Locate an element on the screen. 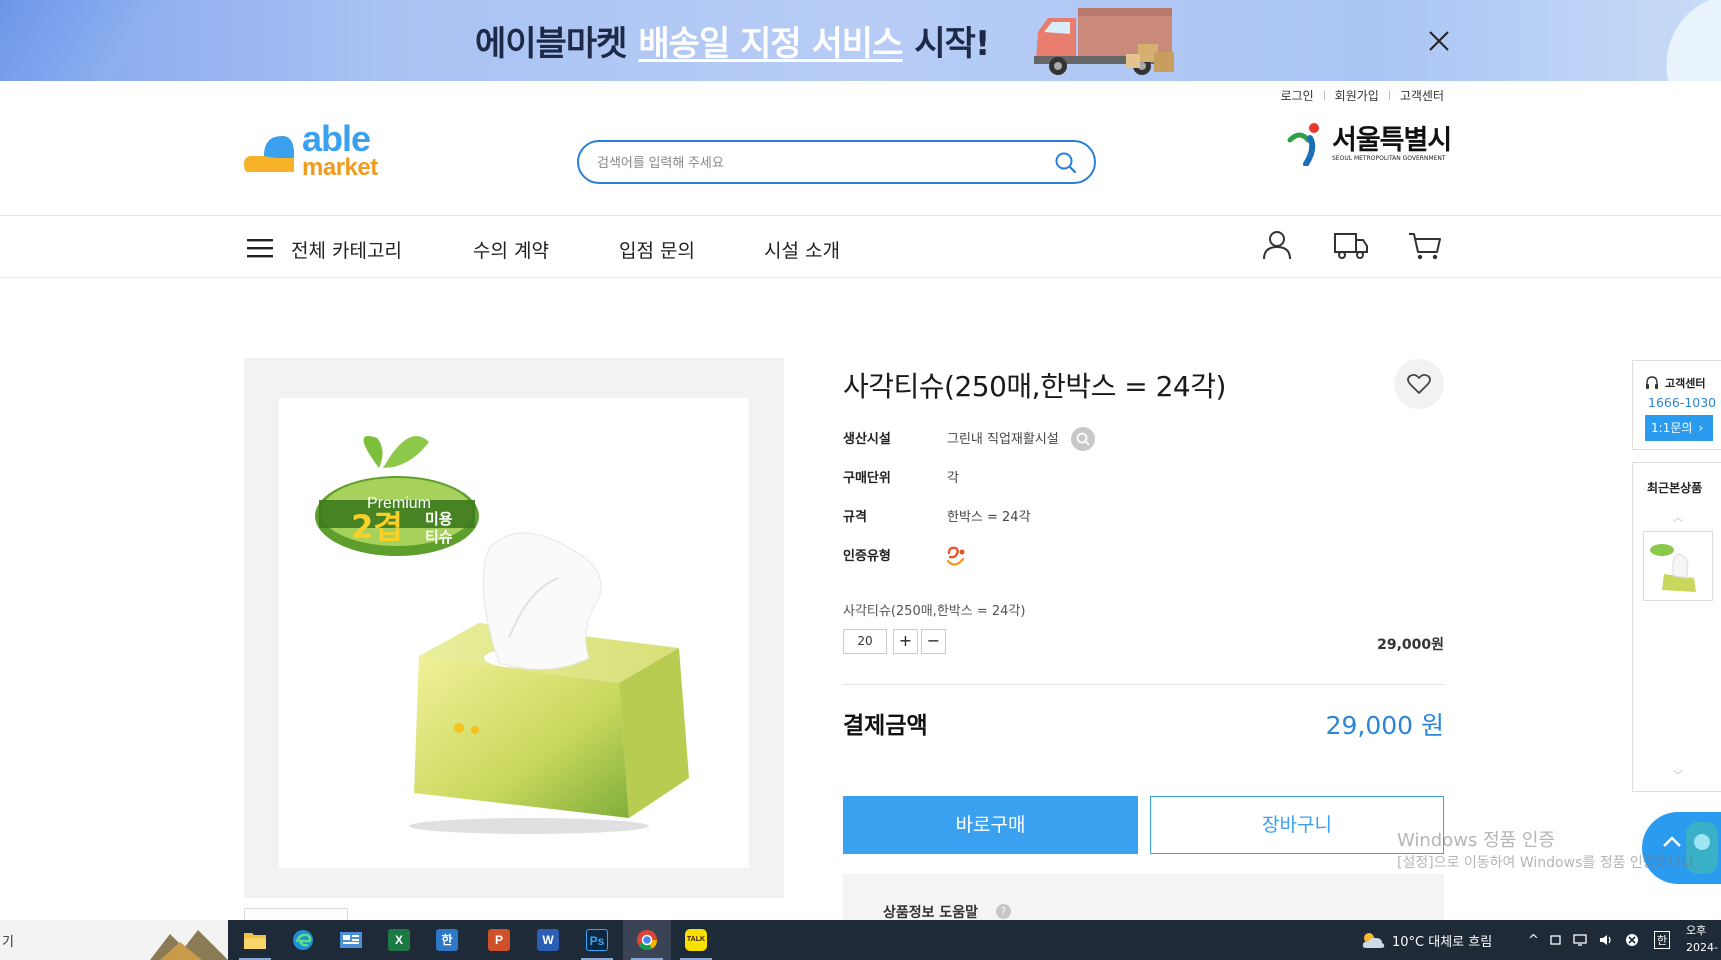 The image size is (1721, 960). side-customer-center: 고객센터 1666-1030 1:1문의 › is located at coordinates (1676, 405).